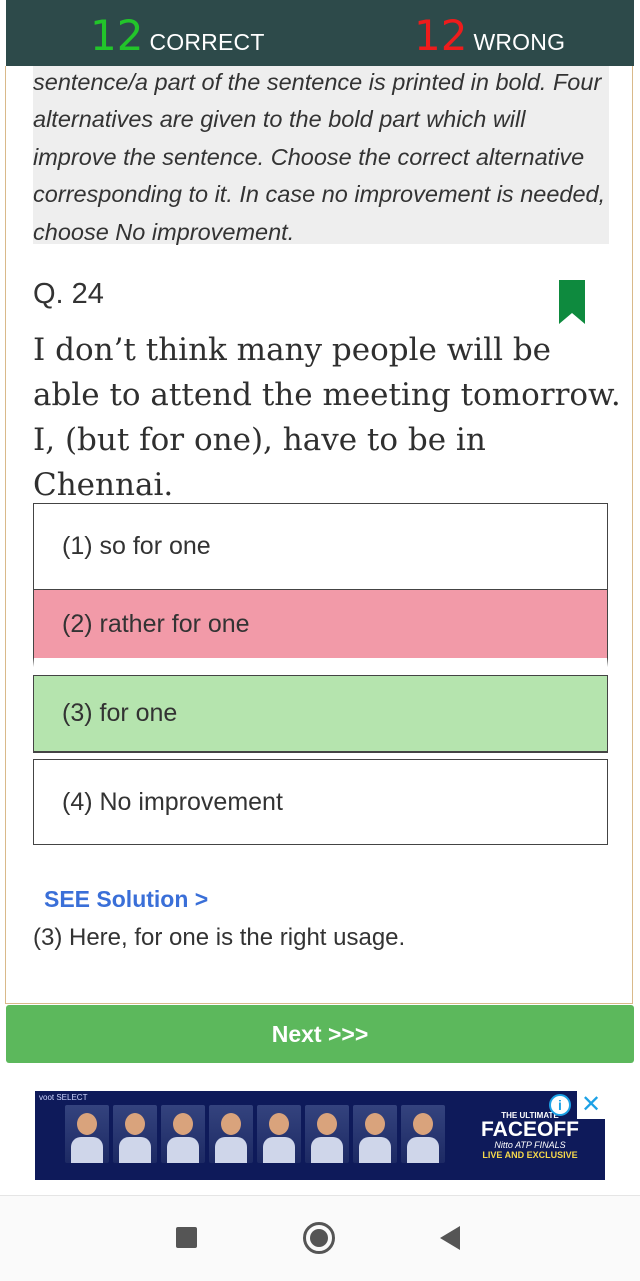 This screenshot has height=1281, width=640. Describe the element at coordinates (530, 1155) in the screenshot. I see `ad-live-text: LIVE AND EXCLUSIVE` at that location.